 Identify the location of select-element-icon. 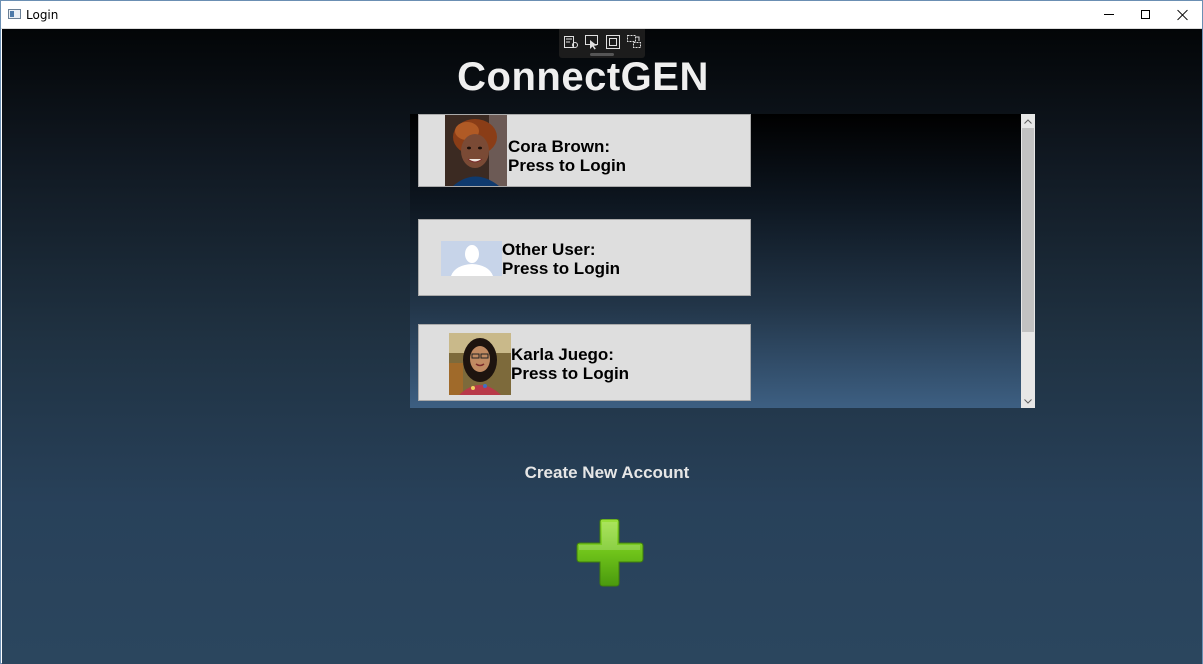
(592, 42).